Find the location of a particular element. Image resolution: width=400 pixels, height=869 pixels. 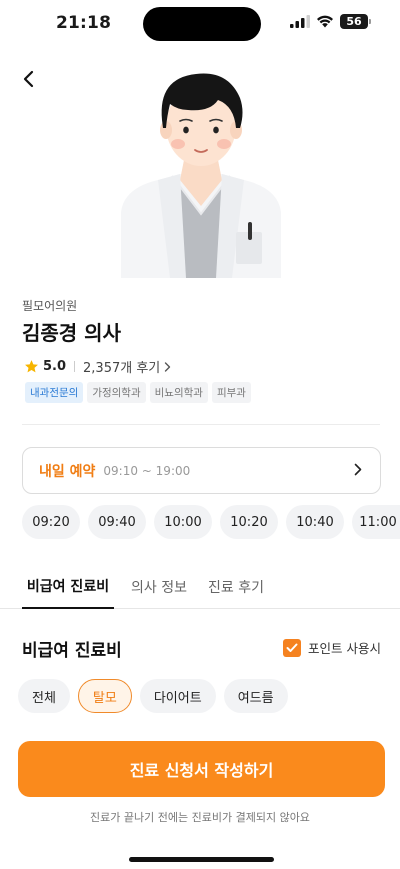

fee-category-filters: 전체 탈모 다이어트 여드름 is located at coordinates (153, 696).